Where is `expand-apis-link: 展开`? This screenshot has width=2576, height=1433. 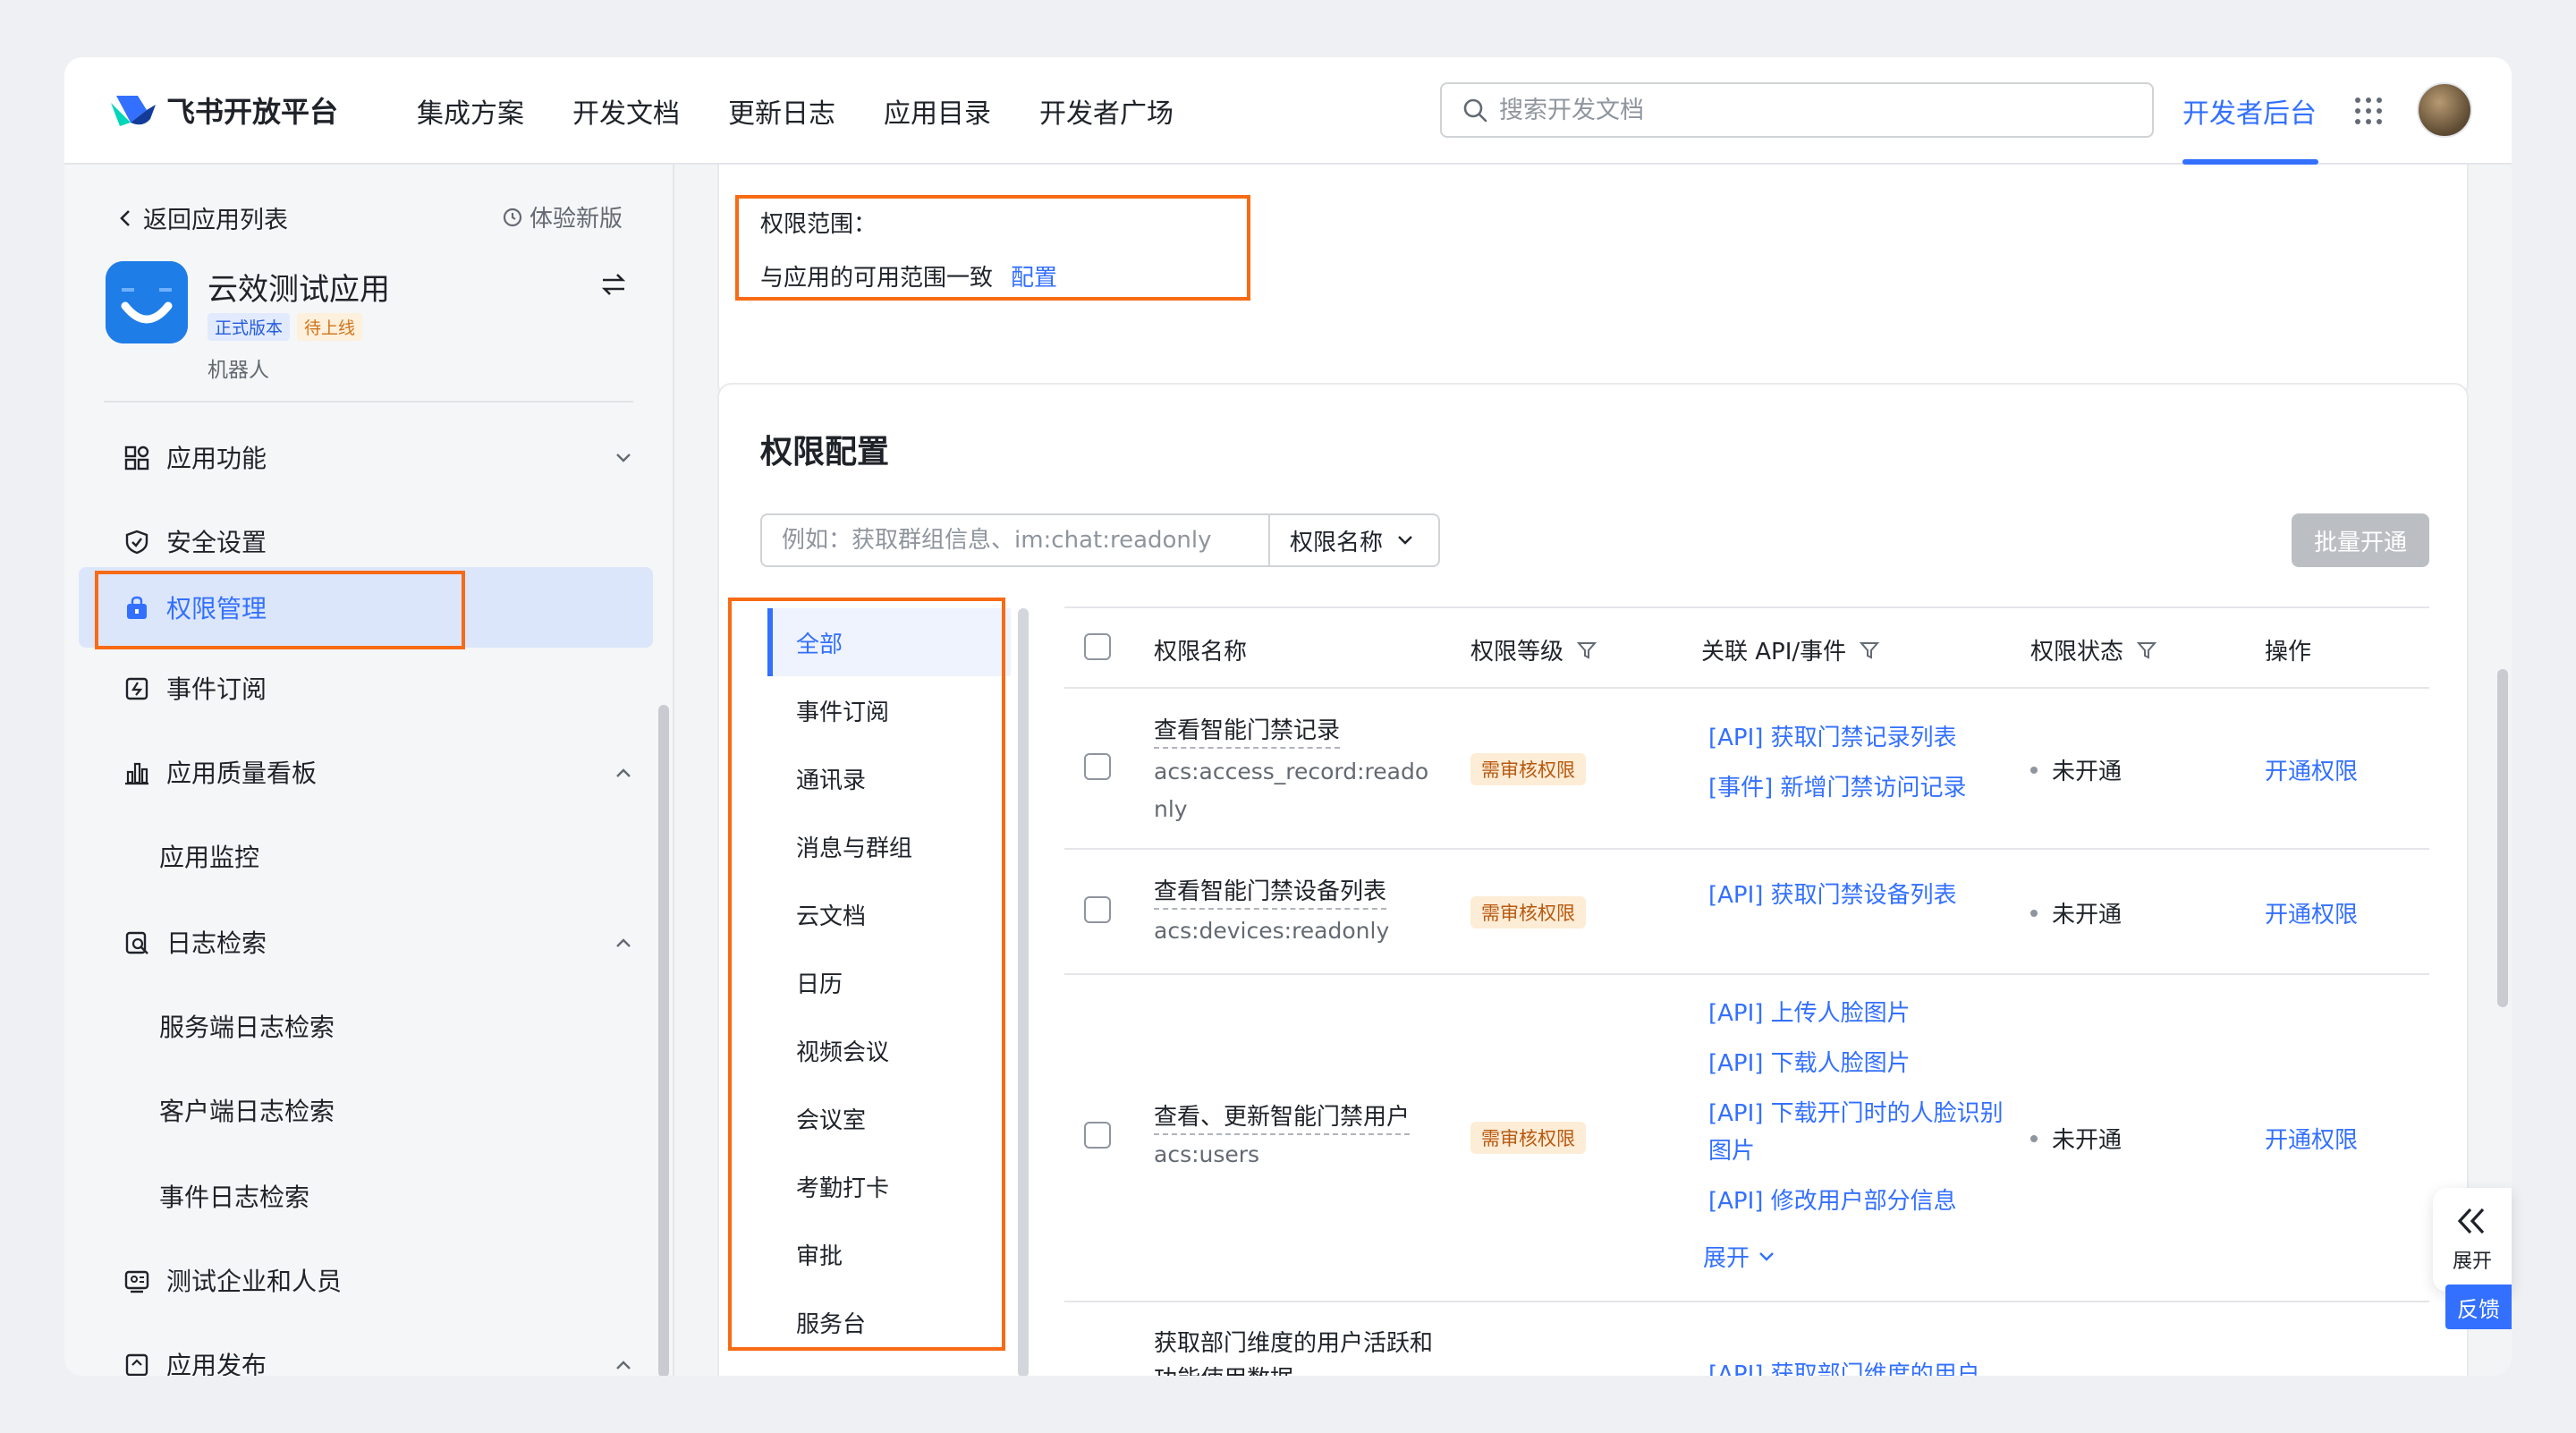
expand-apis-link: 展开 is located at coordinates (1739, 1256).